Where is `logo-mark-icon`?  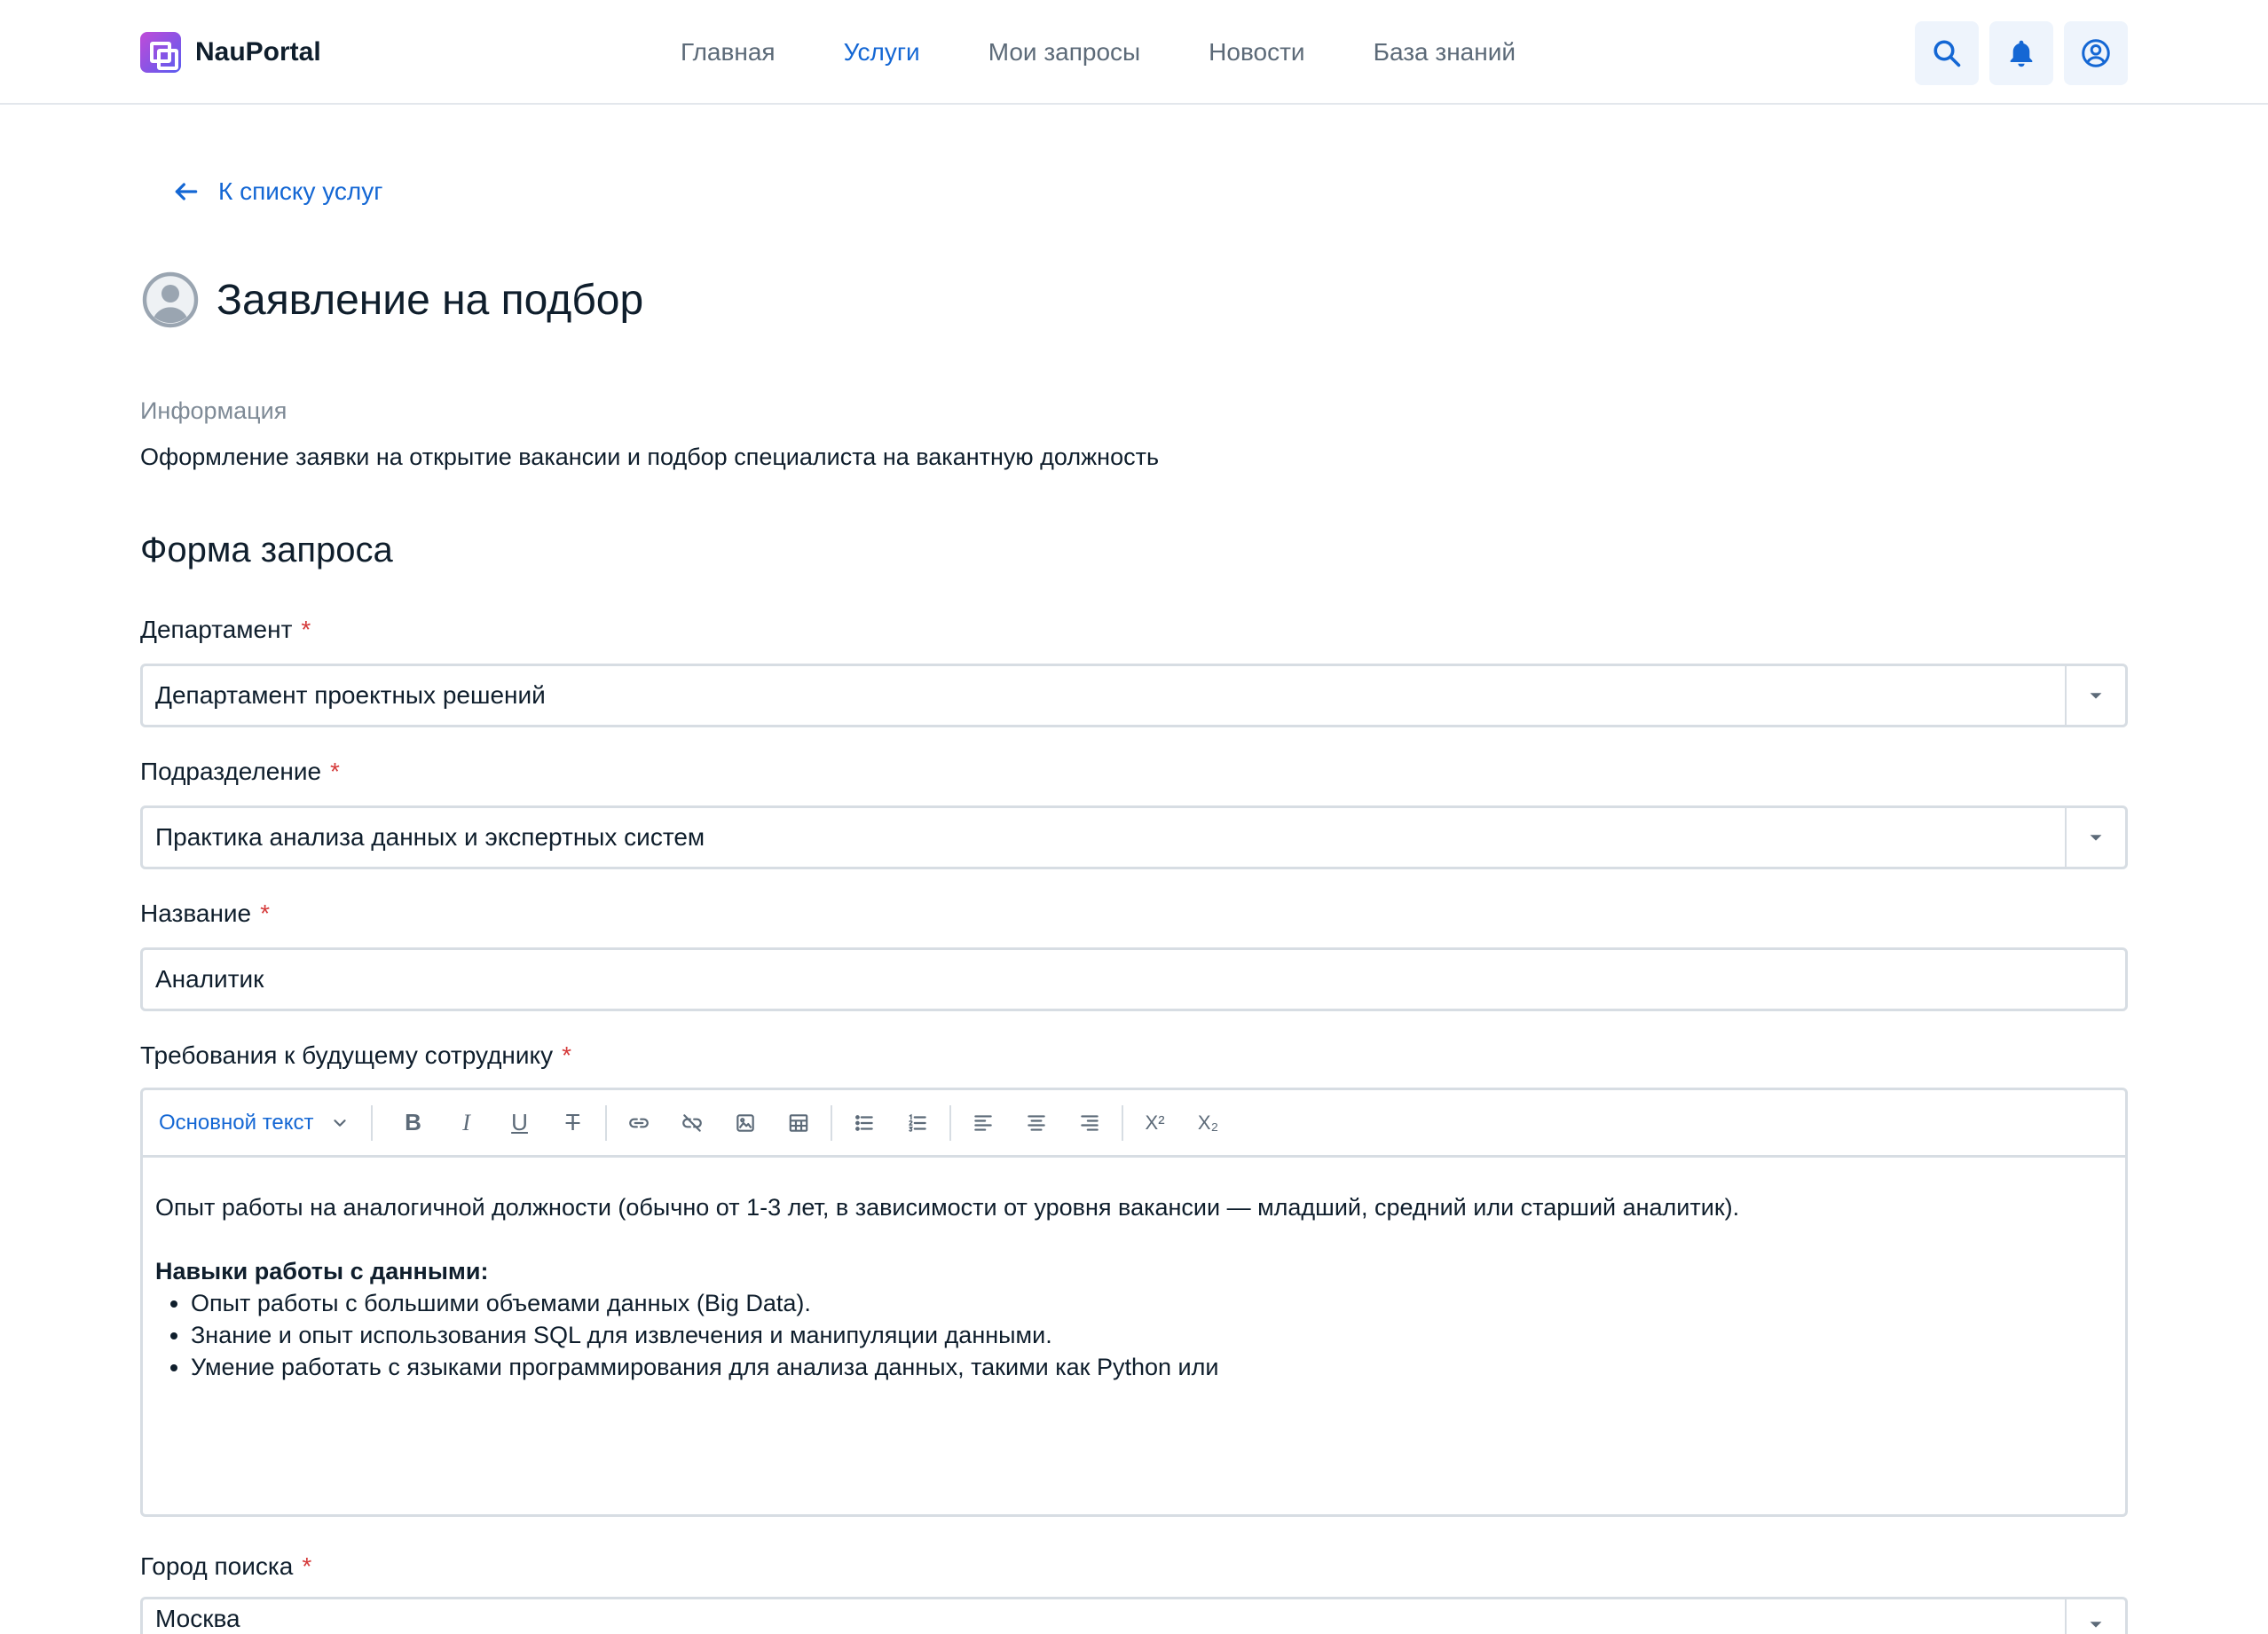 logo-mark-icon is located at coordinates (160, 52).